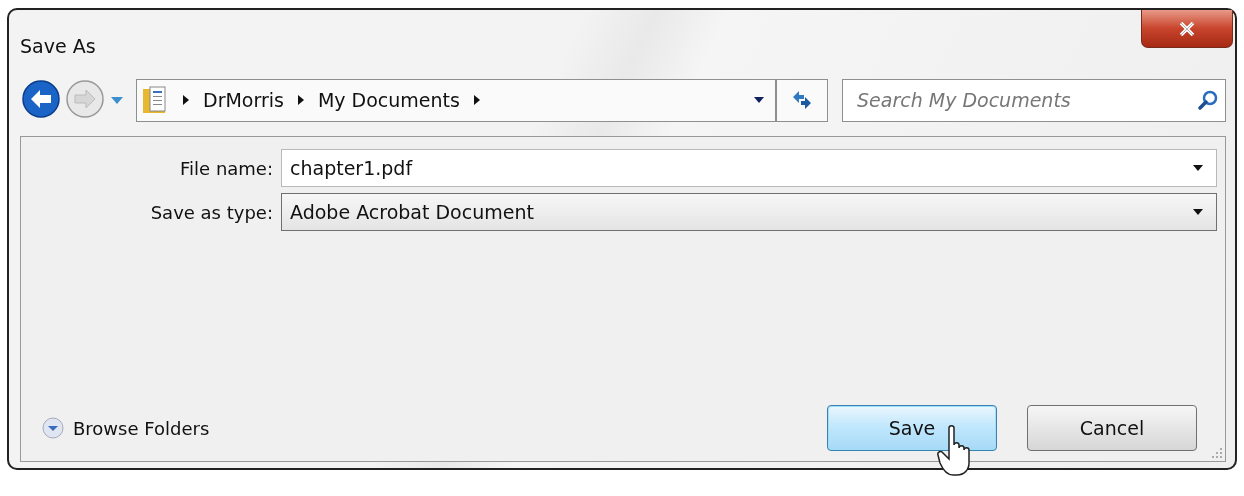  Describe the element at coordinates (226, 168) in the screenshot. I see `field-label: File name:` at that location.